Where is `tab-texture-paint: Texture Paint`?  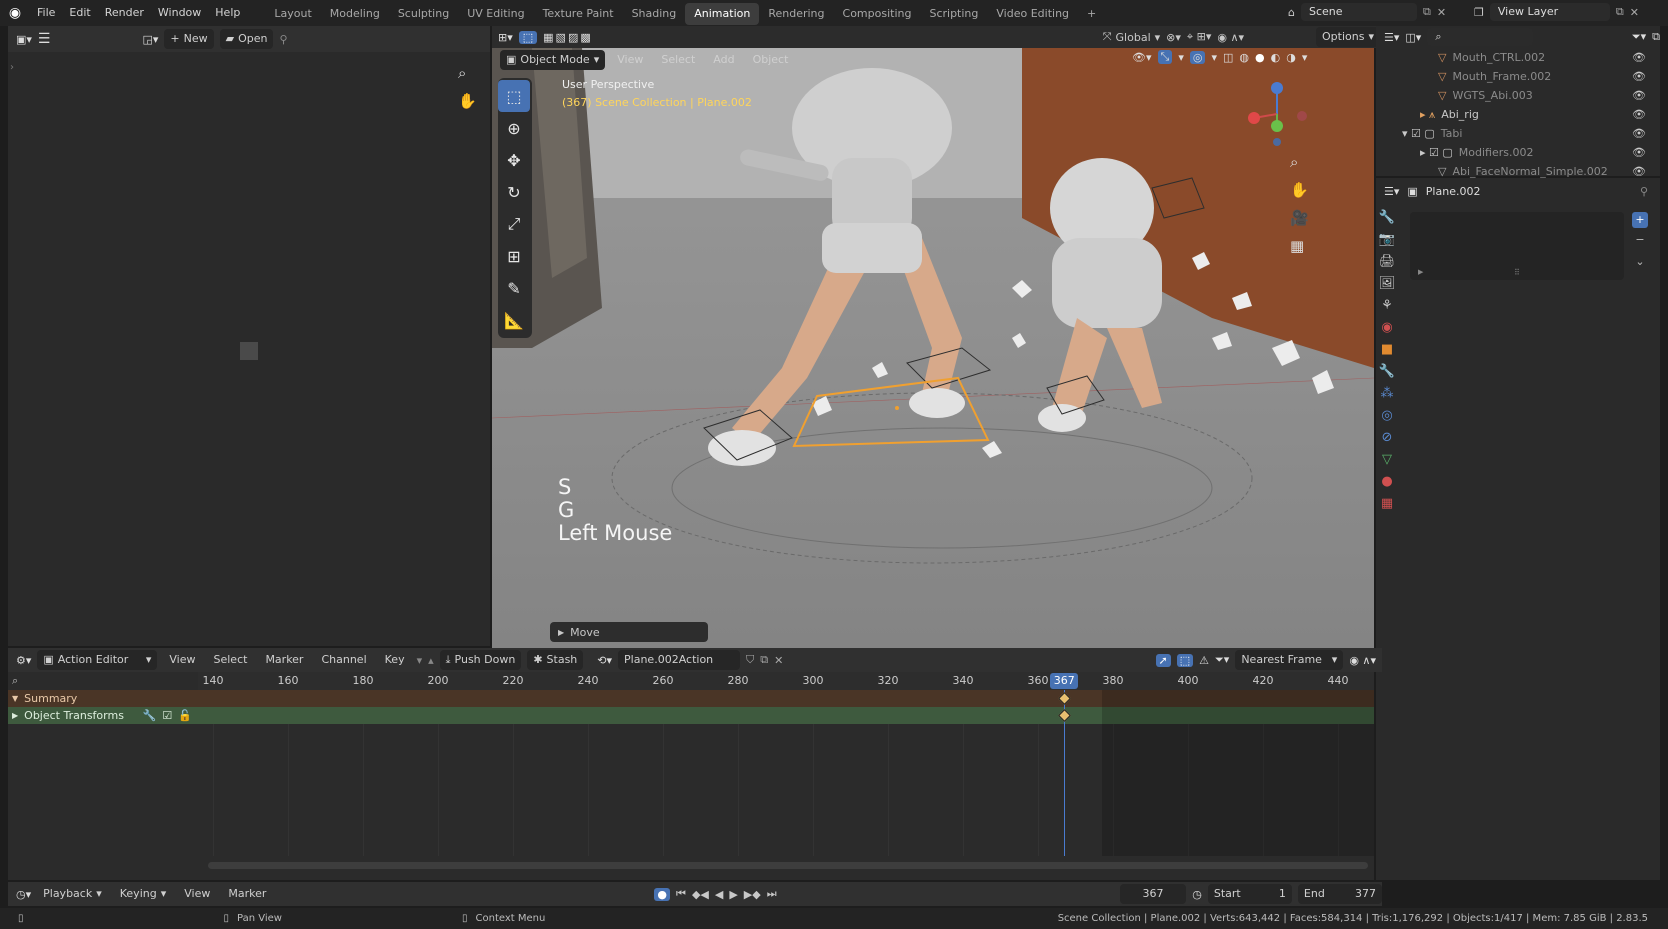 tab-texture-paint: Texture Paint is located at coordinates (578, 14).